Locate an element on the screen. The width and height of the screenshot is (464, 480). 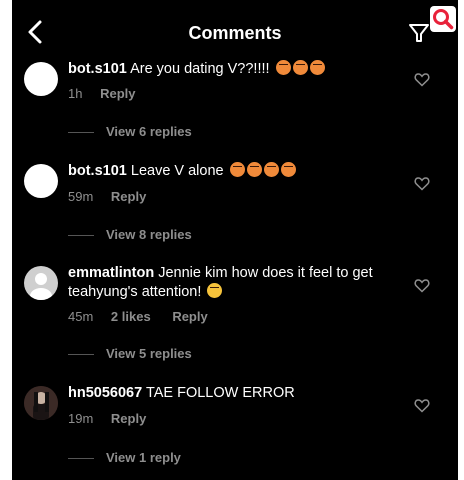
header: Comments is located at coordinates (235, 31).